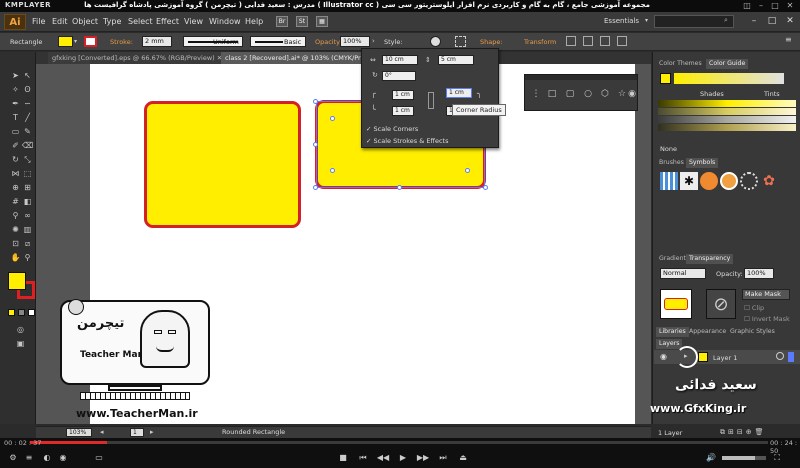 The height and width of the screenshot is (468, 800). I want to click on scale-tool-icon: ⤡, so click(27, 159).